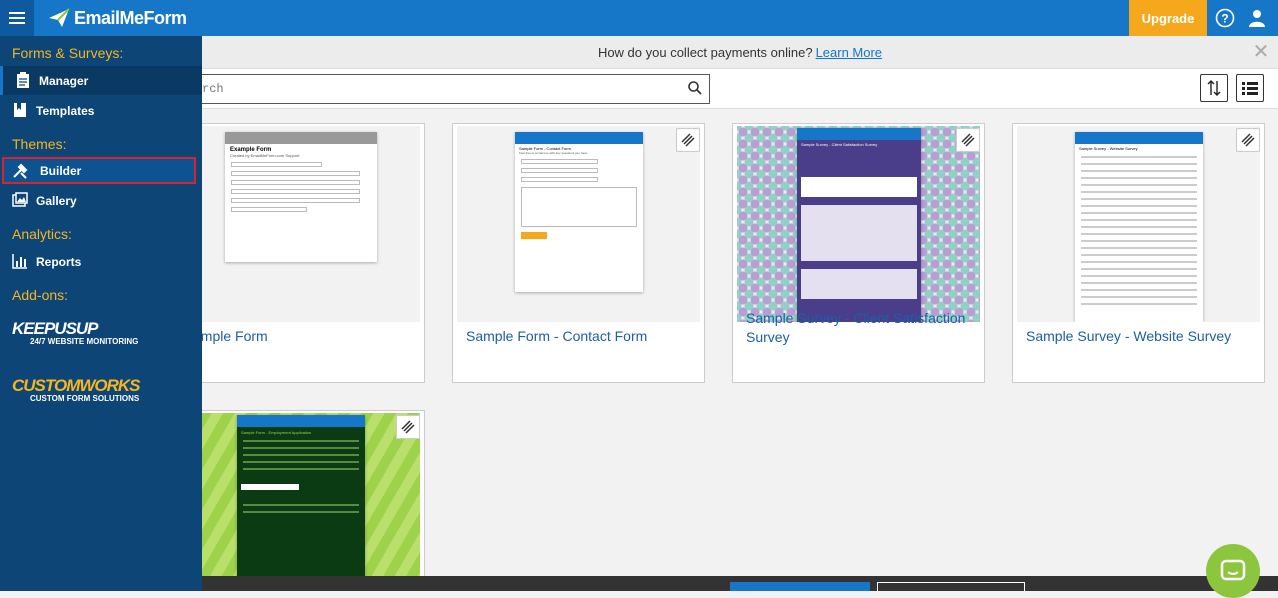 The image size is (1278, 598). I want to click on chat-icon, so click(1233, 570).